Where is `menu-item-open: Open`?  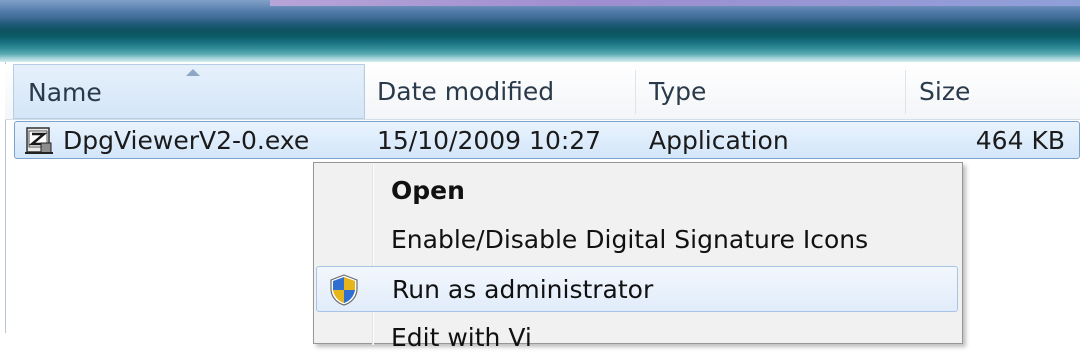
menu-item-open: Open is located at coordinates (637, 191).